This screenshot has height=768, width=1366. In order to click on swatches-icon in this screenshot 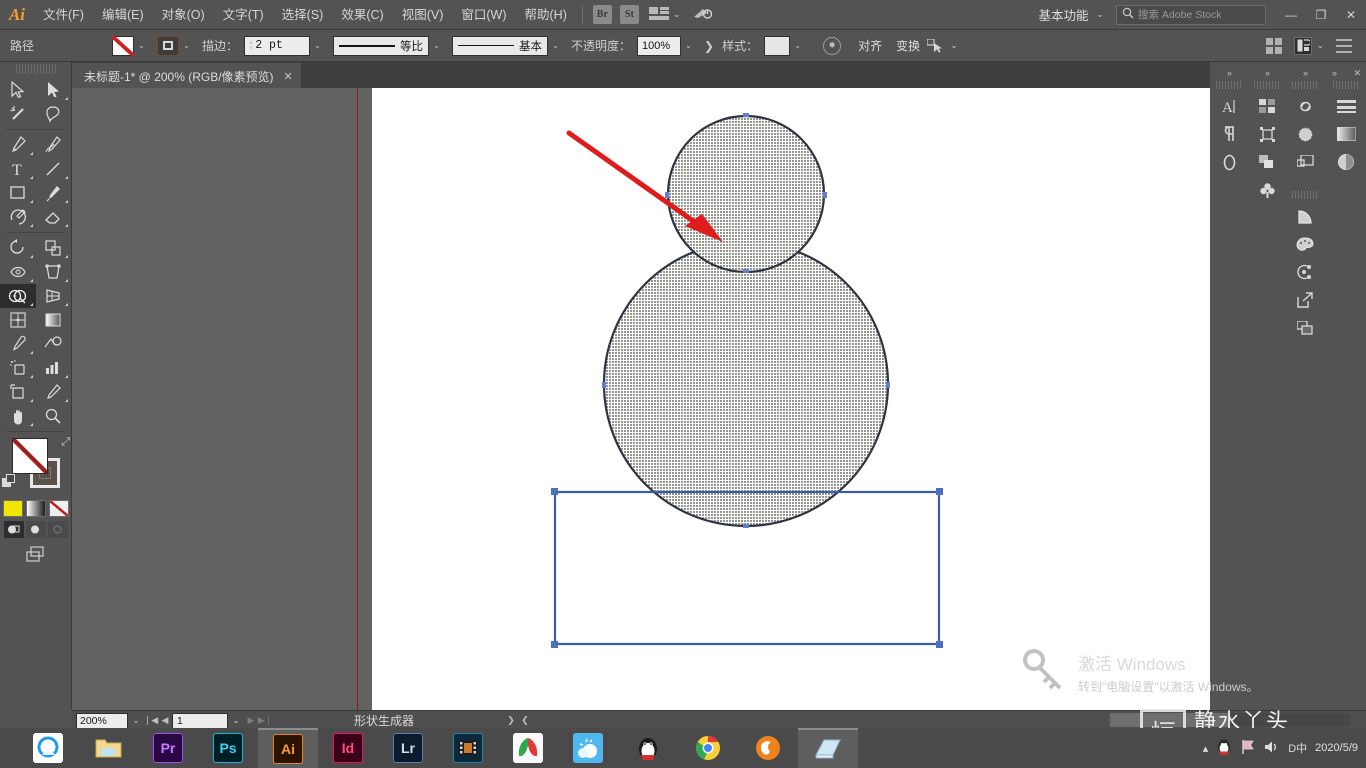, I will do `click(1267, 106)`.